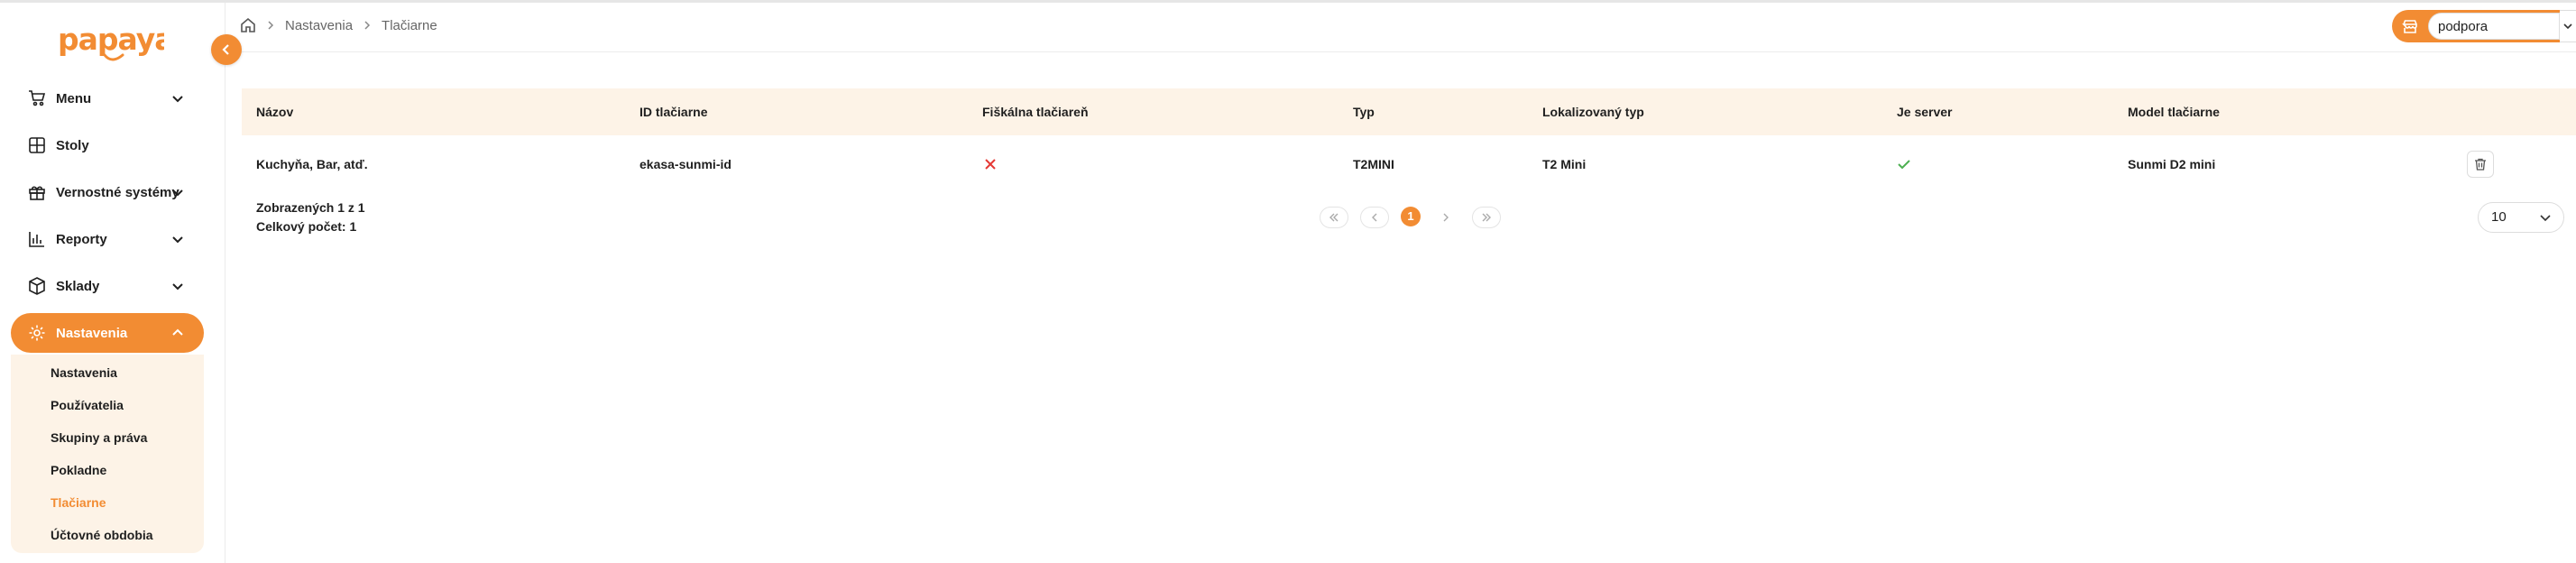  I want to click on column-header-id-tlaciarne: ID tlačiarne, so click(673, 111).